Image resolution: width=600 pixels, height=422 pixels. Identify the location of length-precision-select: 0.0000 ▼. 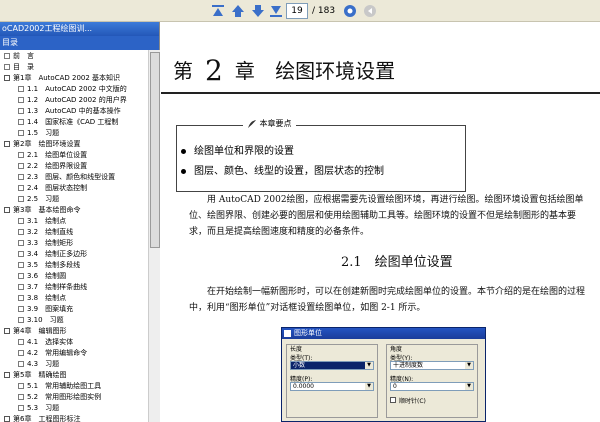
(332, 386).